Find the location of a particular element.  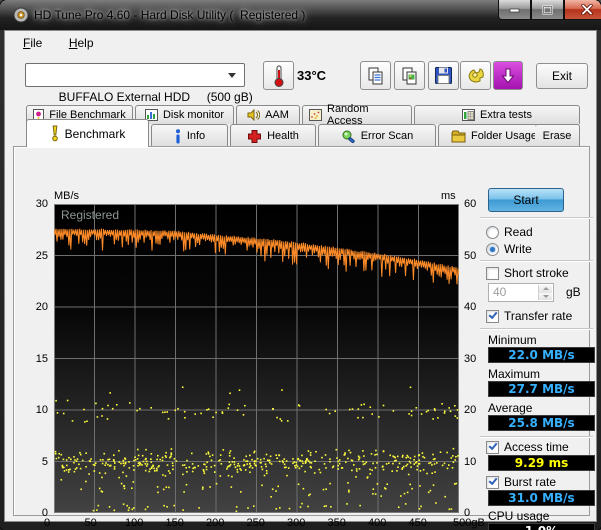

tab-disk-monitor: Disk monitor is located at coordinates (184, 114).